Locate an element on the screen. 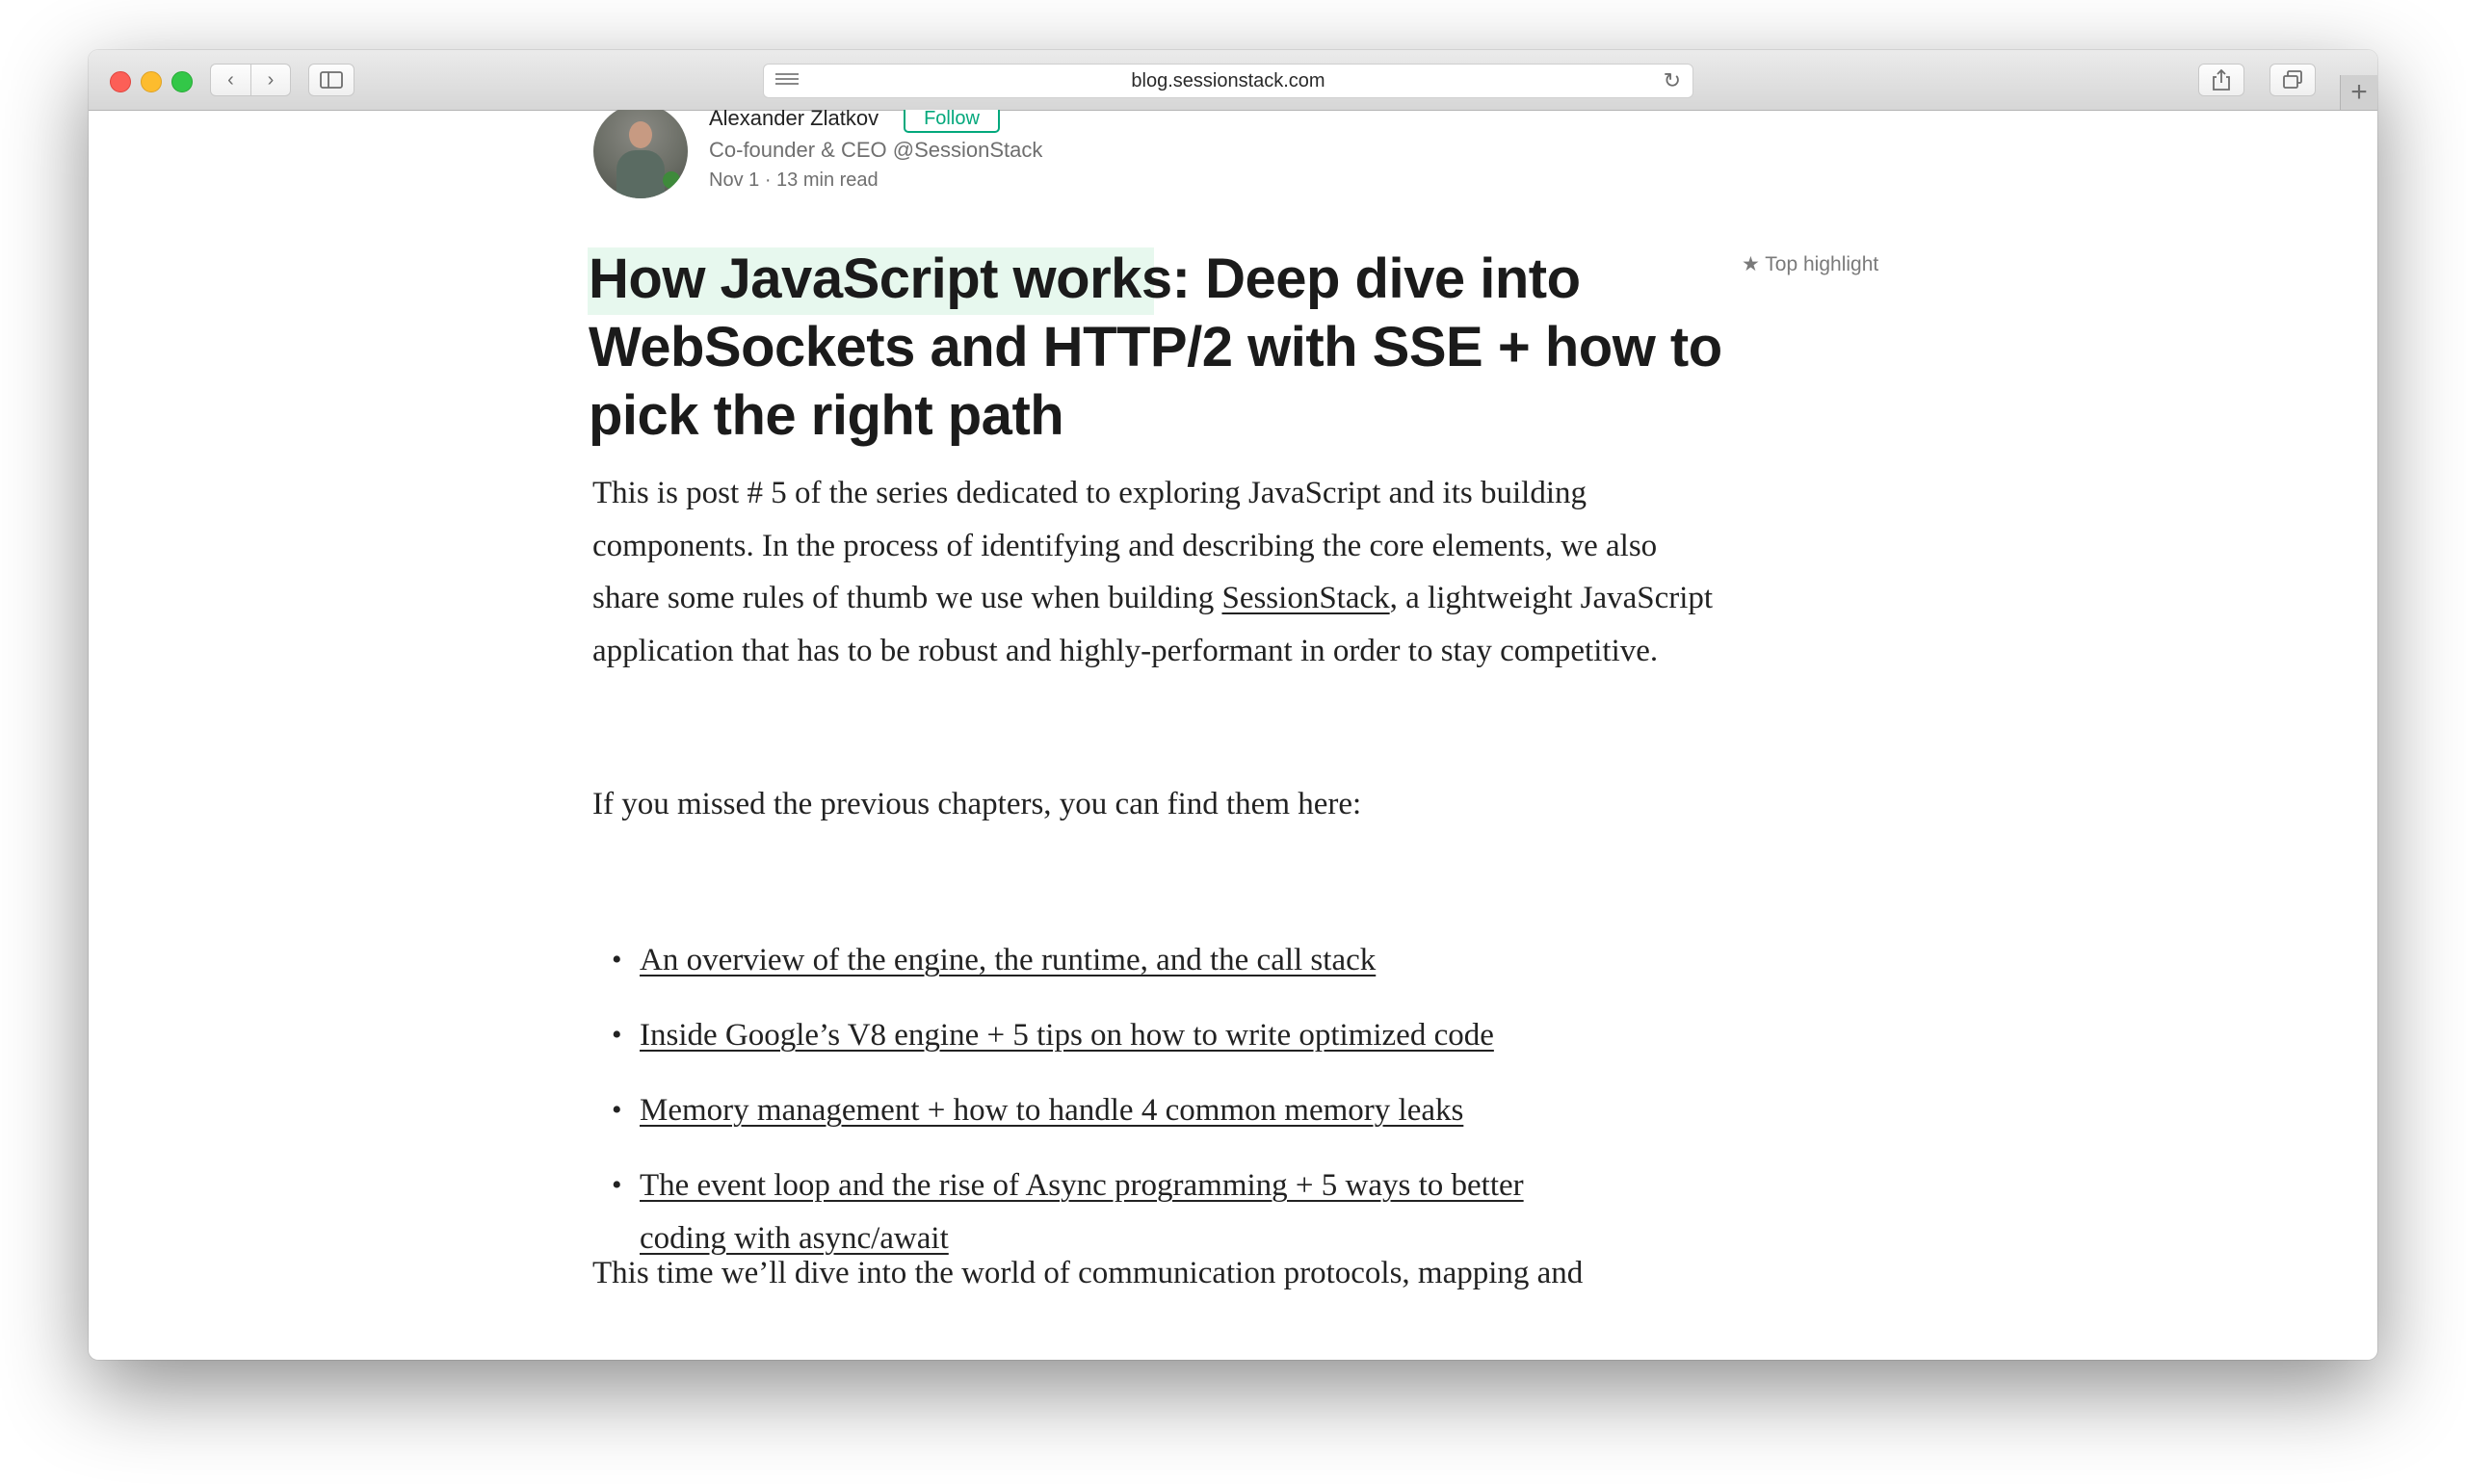 Image resolution: width=2466 pixels, height=1484 pixels. url-text: blog.sessionstack.com is located at coordinates (1228, 80).